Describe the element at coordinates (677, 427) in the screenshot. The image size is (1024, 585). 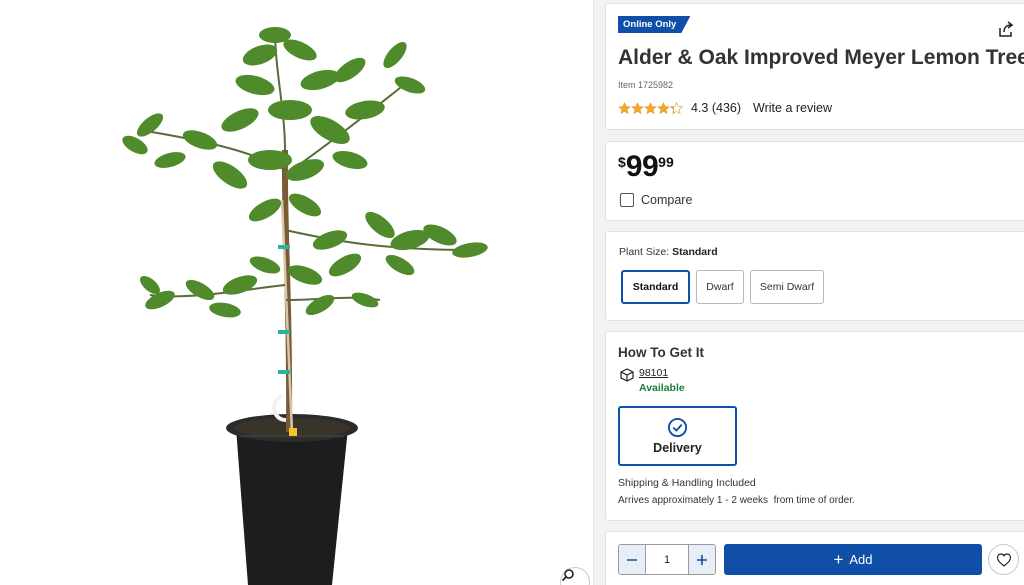
I see `check-circle-icon` at that location.